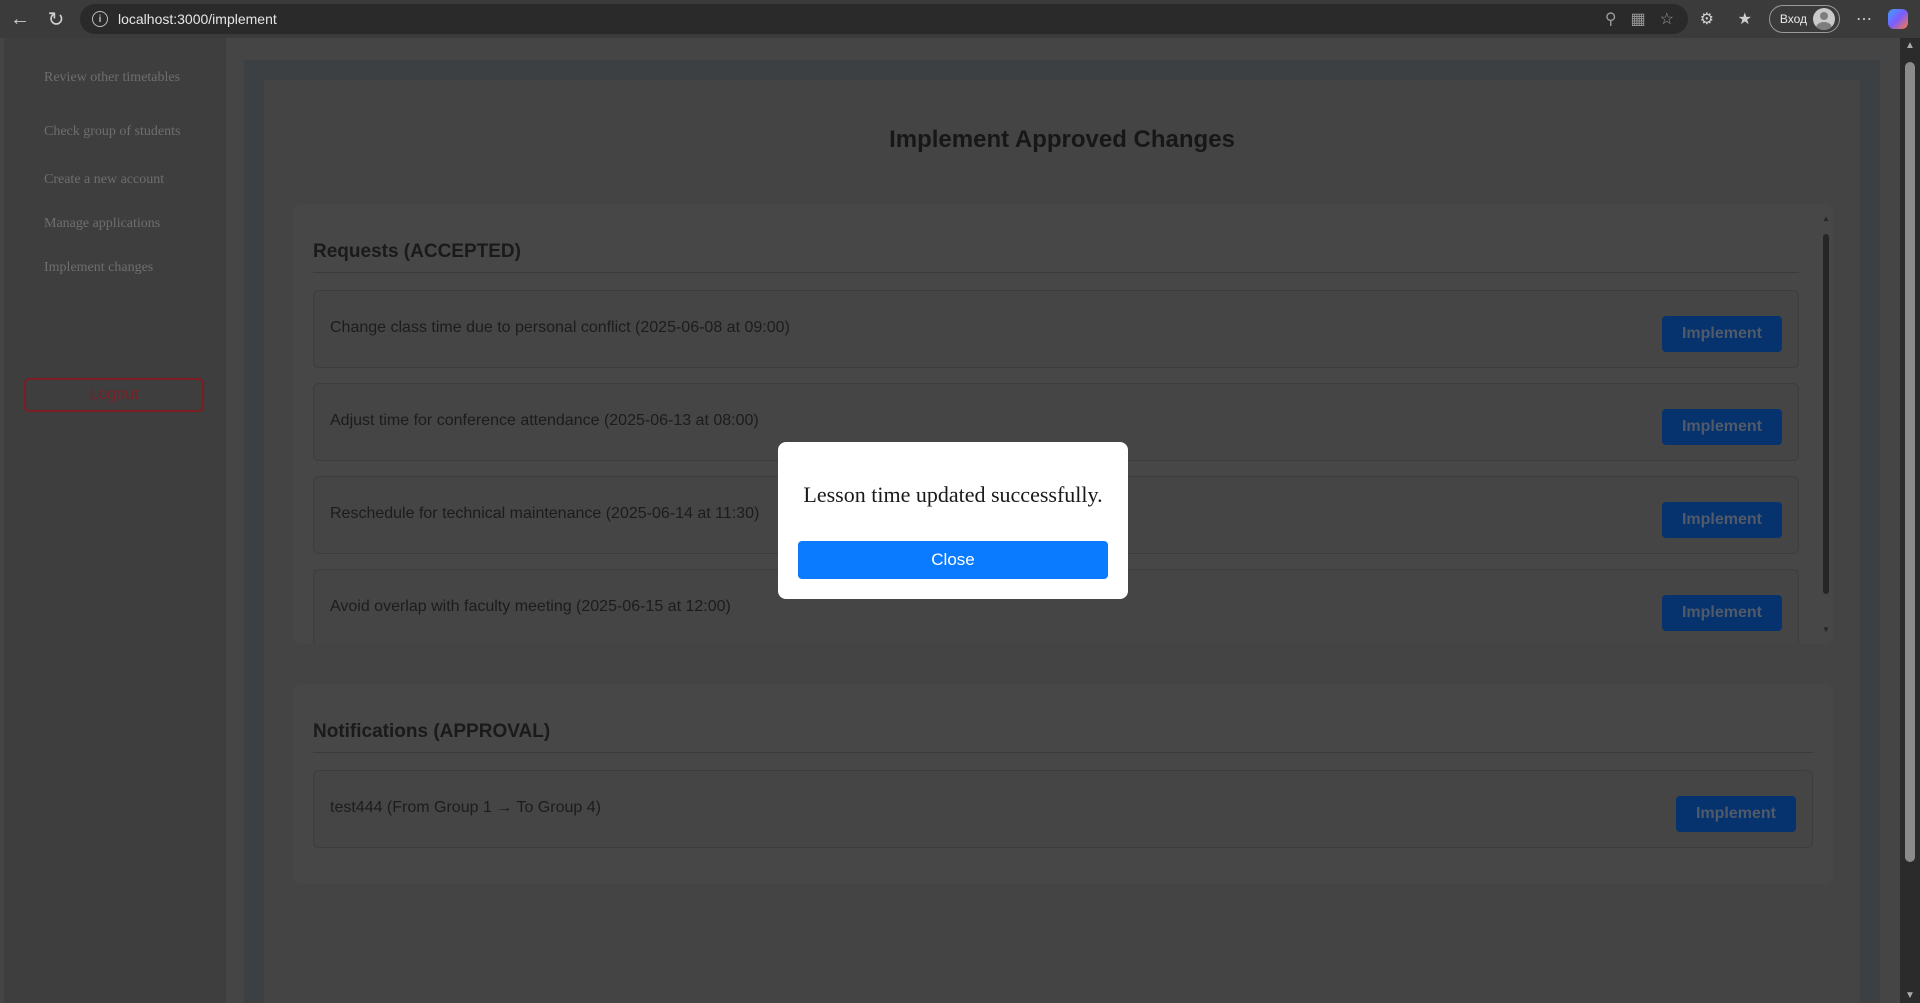 This screenshot has width=1920, height=1003. I want to click on avatar, so click(1824, 19).